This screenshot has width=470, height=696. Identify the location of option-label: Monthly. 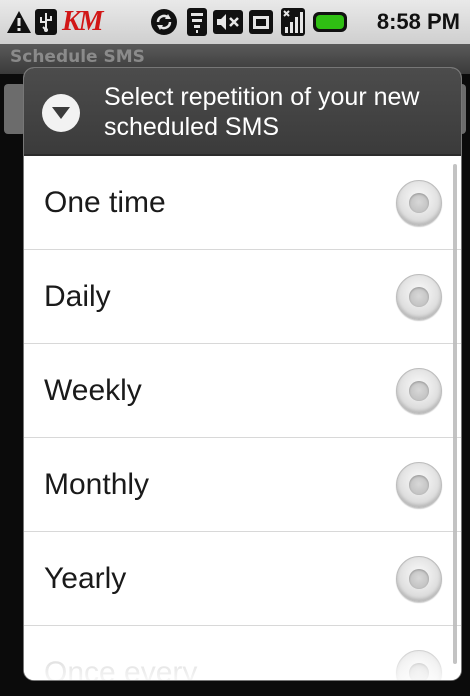
(97, 484).